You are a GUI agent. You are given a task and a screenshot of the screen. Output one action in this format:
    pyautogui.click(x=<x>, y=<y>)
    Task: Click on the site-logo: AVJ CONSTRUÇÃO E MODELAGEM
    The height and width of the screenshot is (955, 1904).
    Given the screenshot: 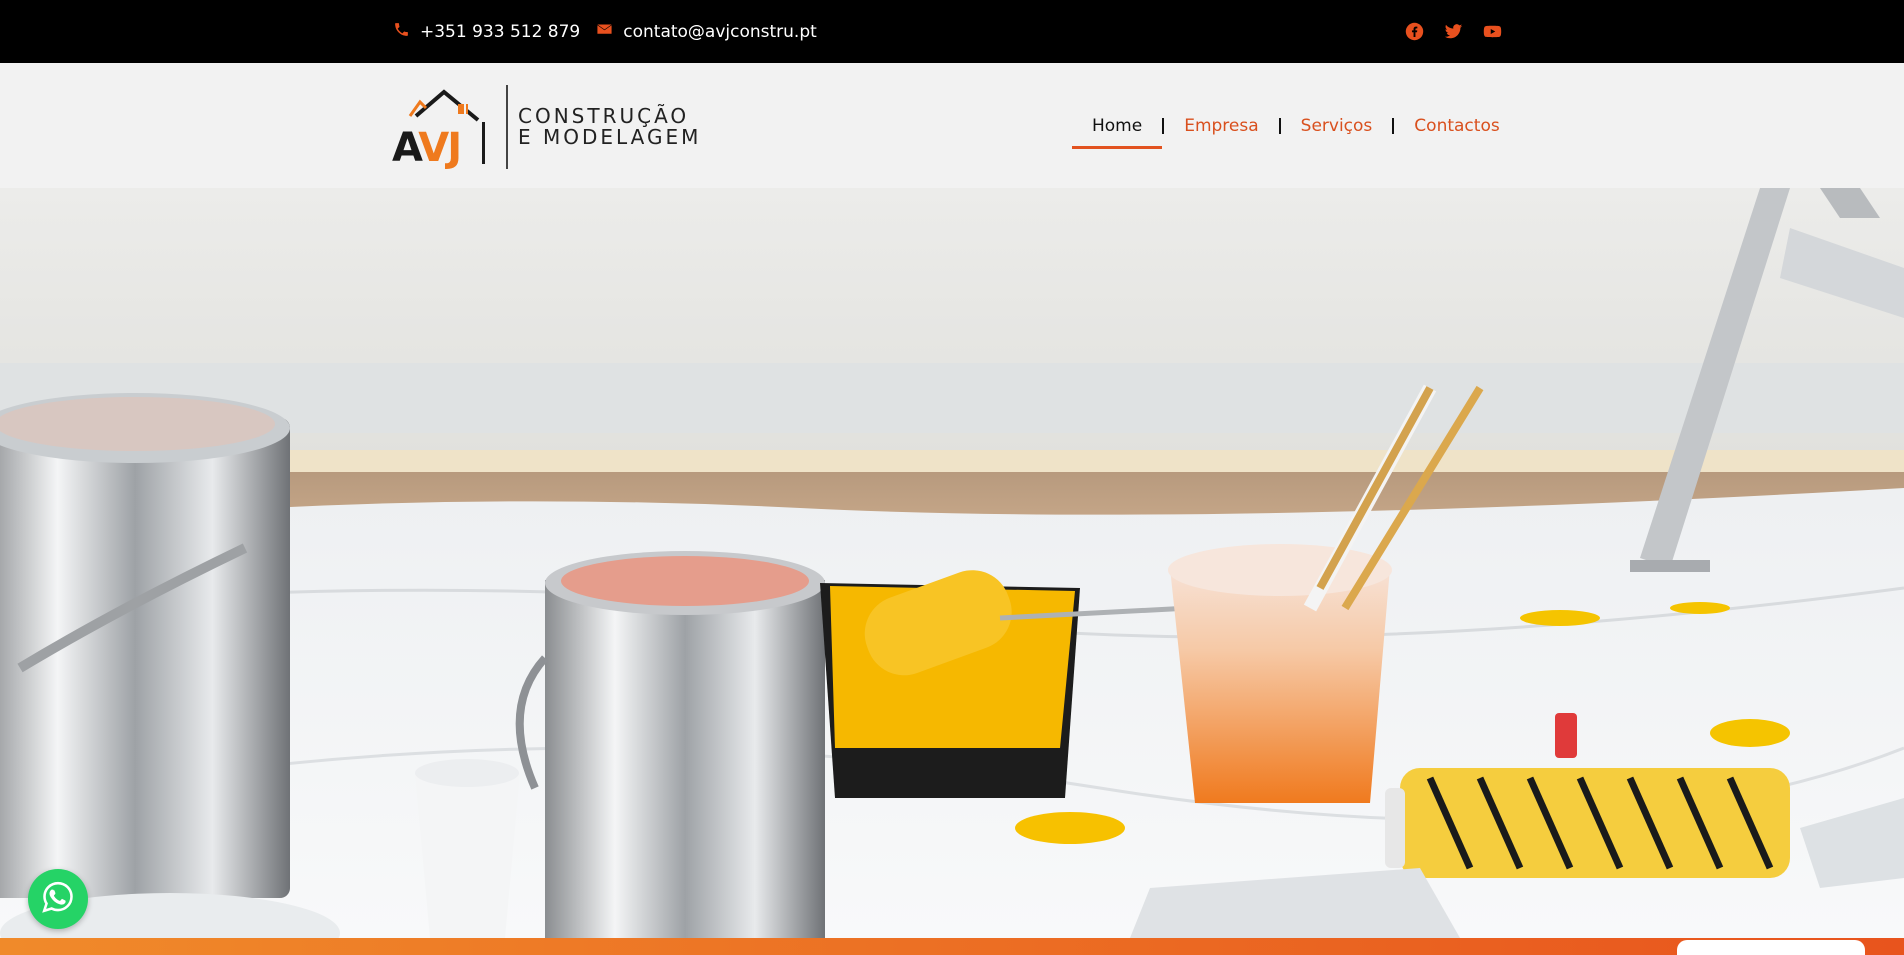 What is the action you would take?
    pyautogui.click(x=557, y=127)
    